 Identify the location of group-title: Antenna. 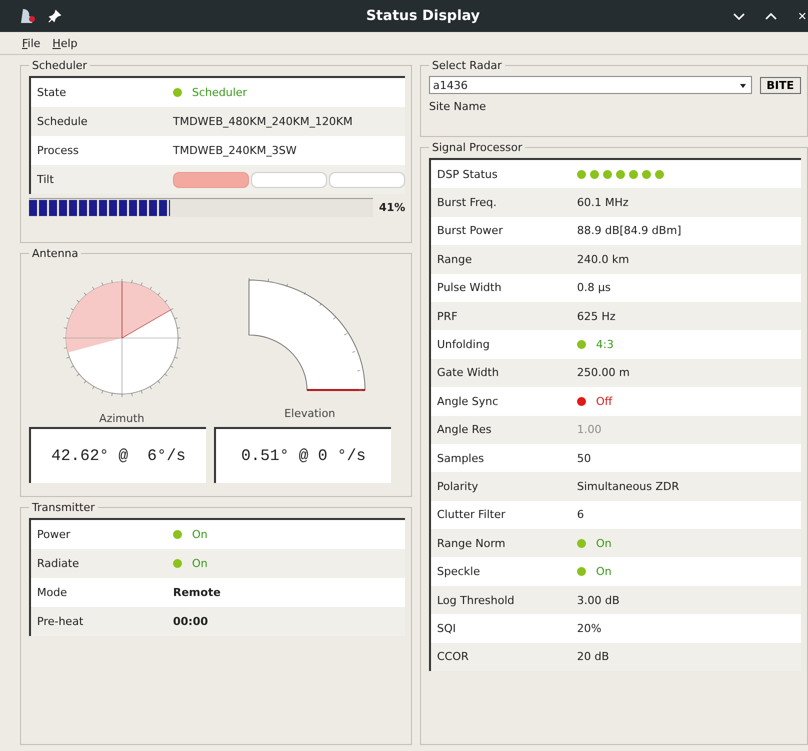
(55, 253).